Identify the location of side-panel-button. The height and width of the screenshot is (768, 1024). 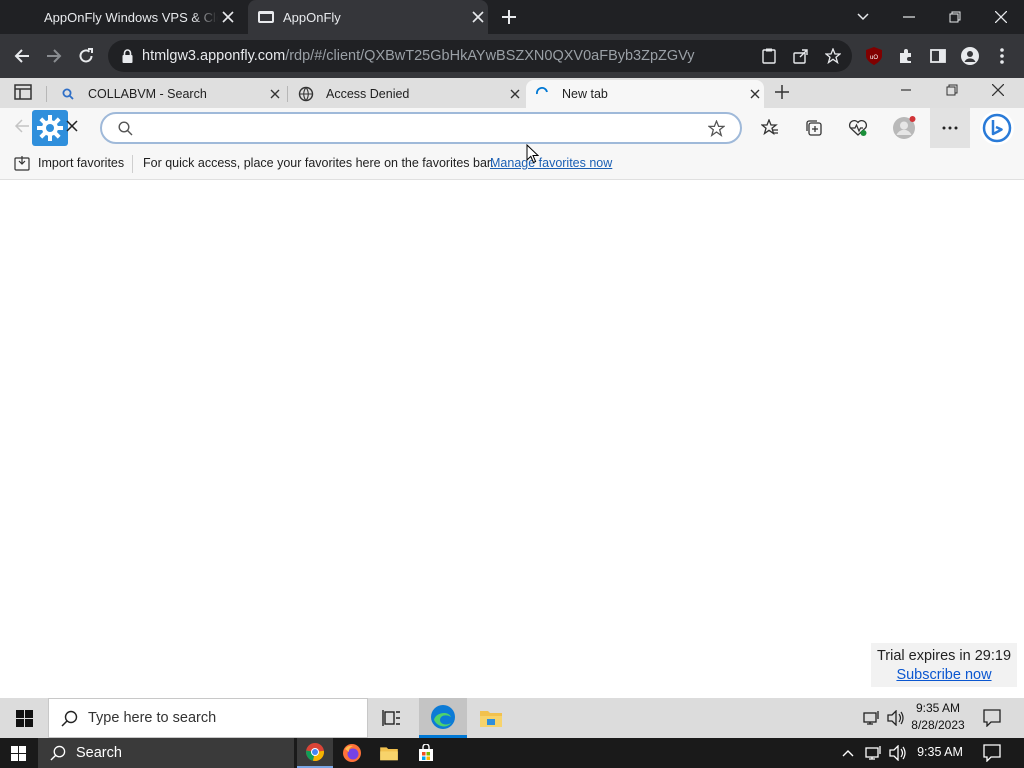
(938, 56).